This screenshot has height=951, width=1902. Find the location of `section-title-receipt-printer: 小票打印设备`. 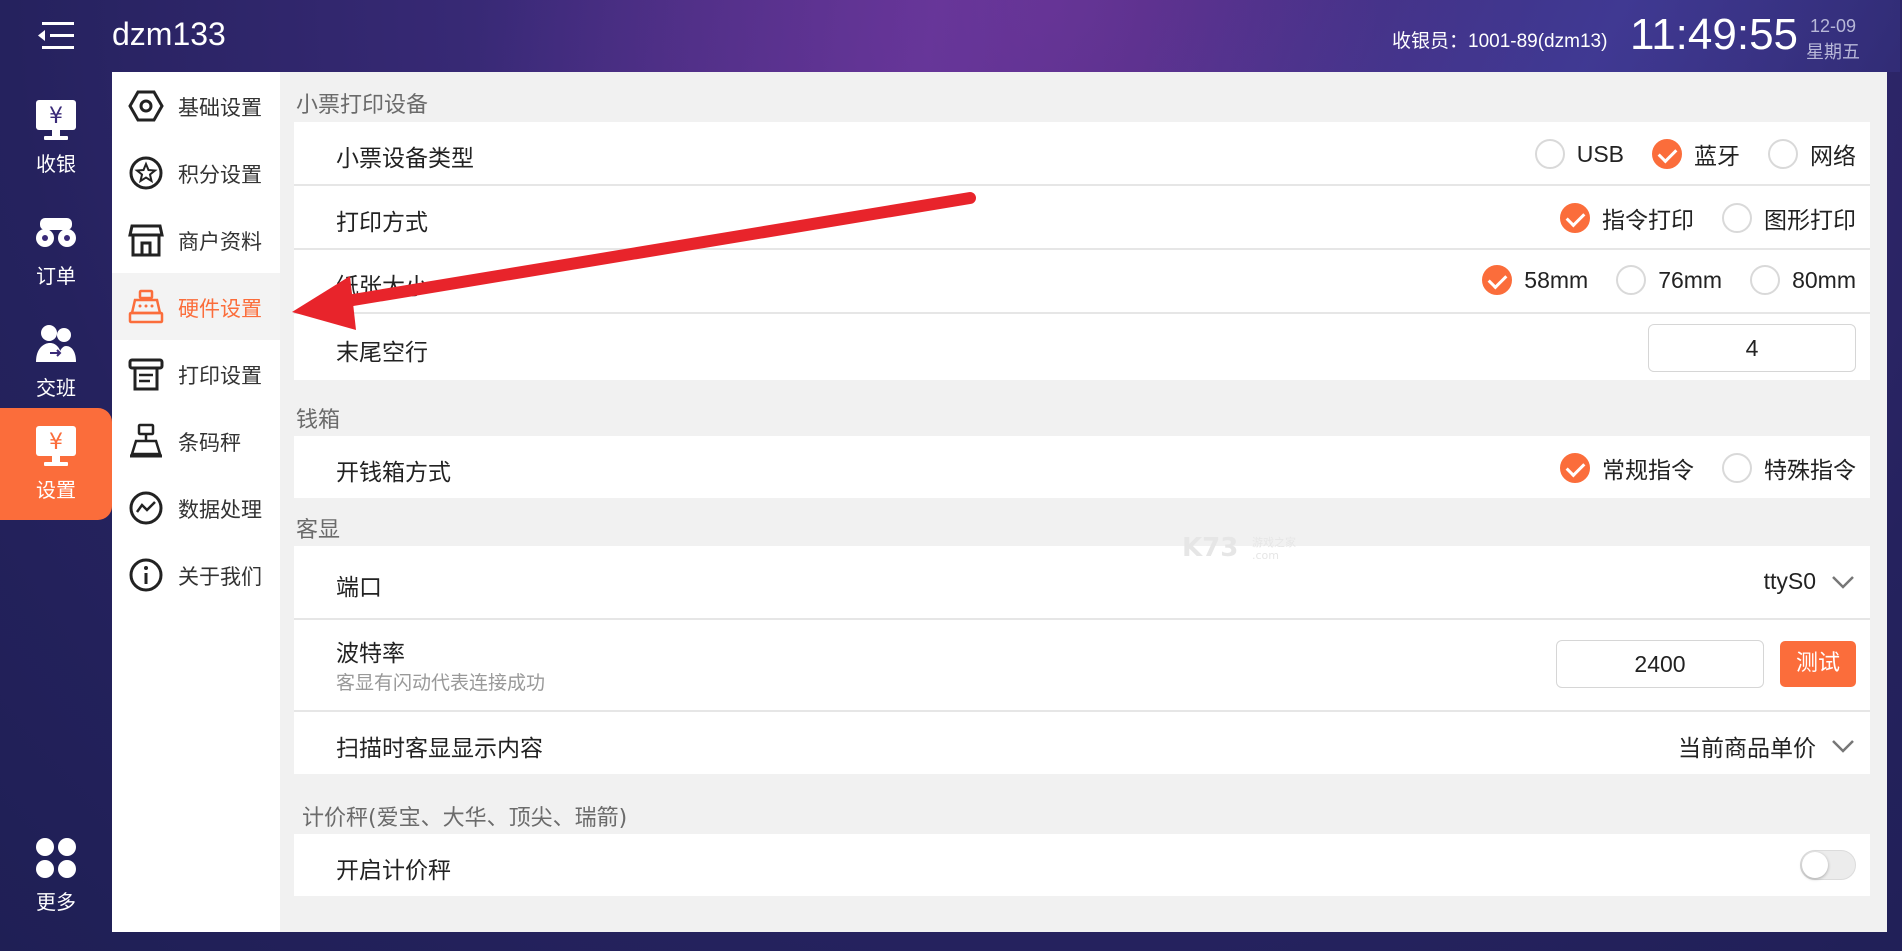

section-title-receipt-printer: 小票打印设备 is located at coordinates (362, 105).